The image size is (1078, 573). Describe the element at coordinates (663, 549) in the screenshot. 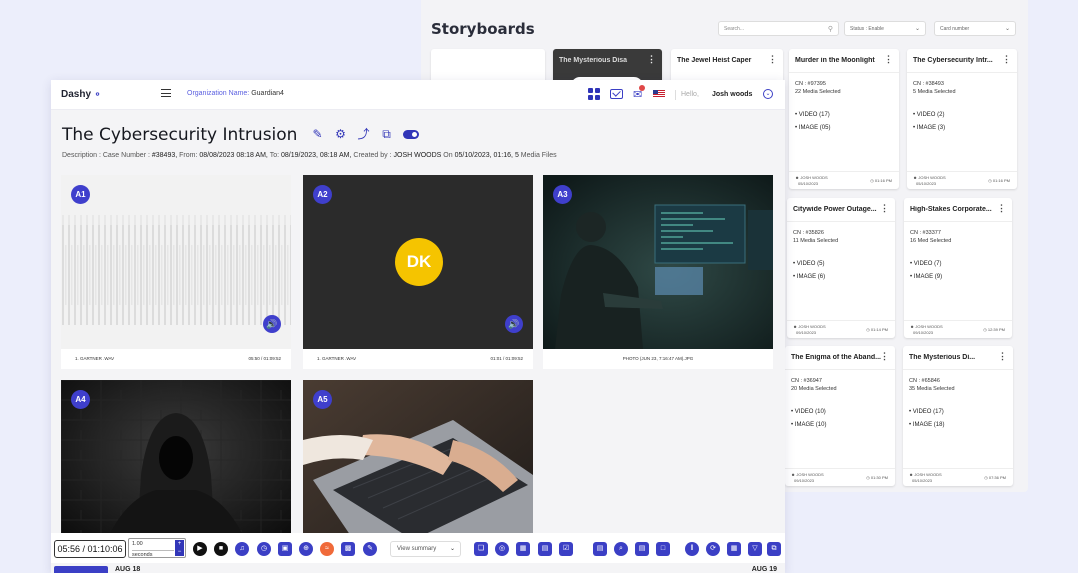

I see `window-button: □` at that location.